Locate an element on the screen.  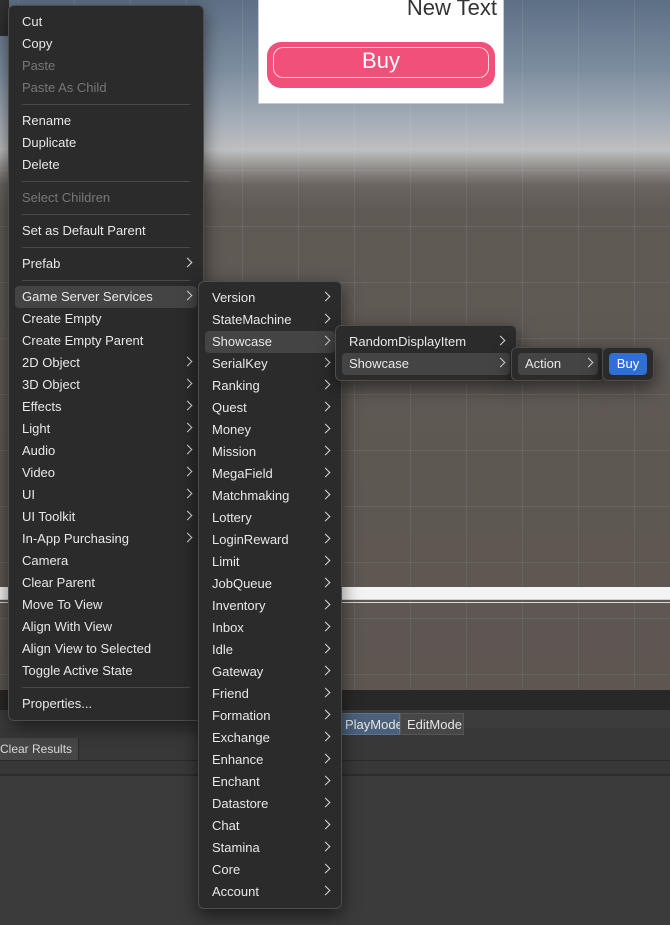
menu-item-copy: Copy is located at coordinates (106, 44).